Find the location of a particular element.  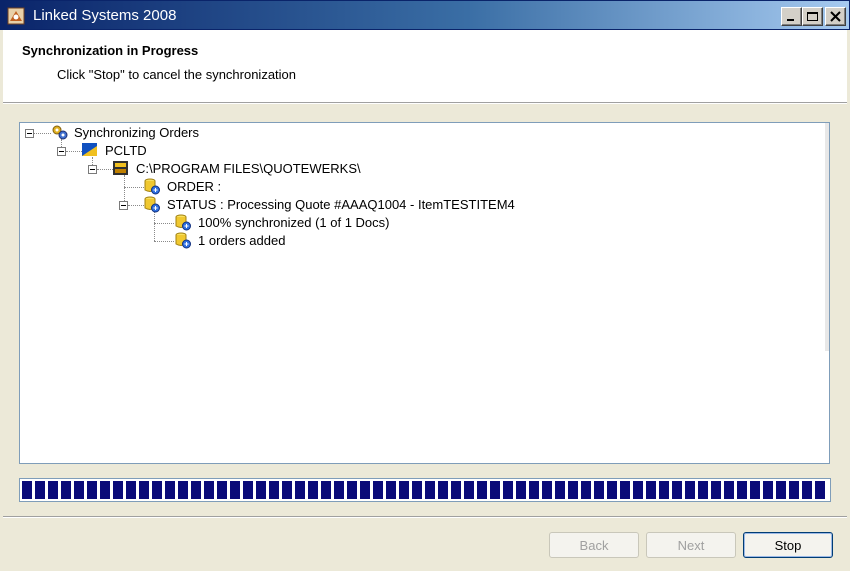

tree-node-label: Synchronizing Orders is located at coordinates (136, 132).